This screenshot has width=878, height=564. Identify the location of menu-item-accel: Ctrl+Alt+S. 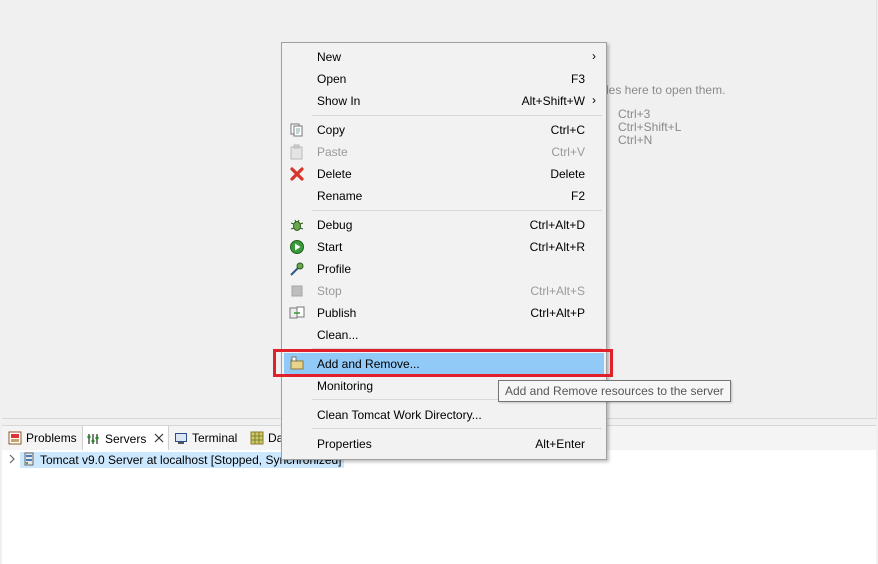
(557, 291).